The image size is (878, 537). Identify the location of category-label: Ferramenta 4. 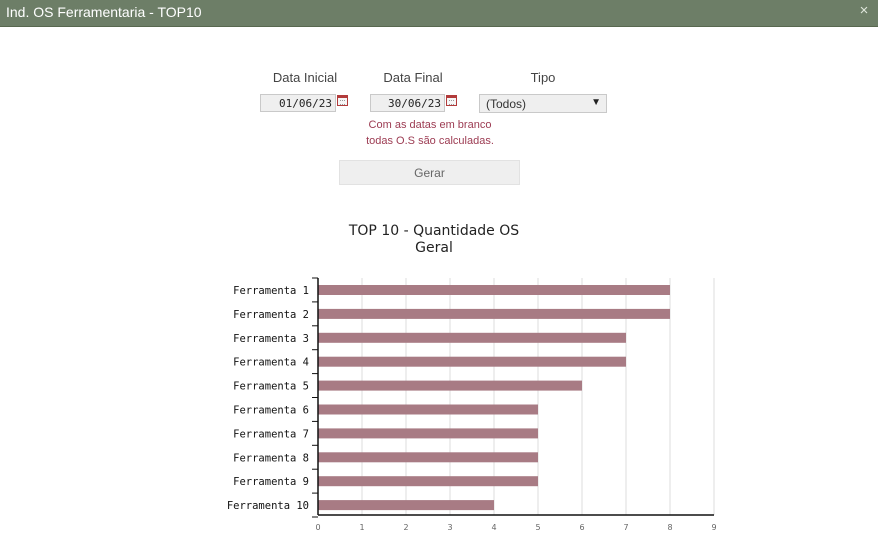
(271, 363).